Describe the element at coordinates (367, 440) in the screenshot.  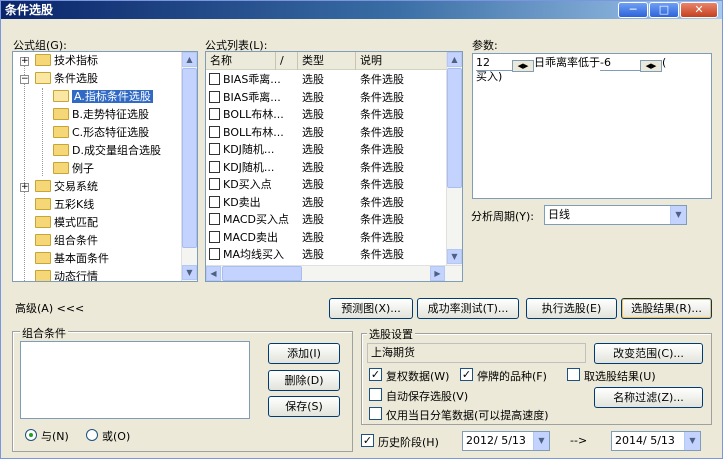
I see `history-checkbox: ✓` at that location.